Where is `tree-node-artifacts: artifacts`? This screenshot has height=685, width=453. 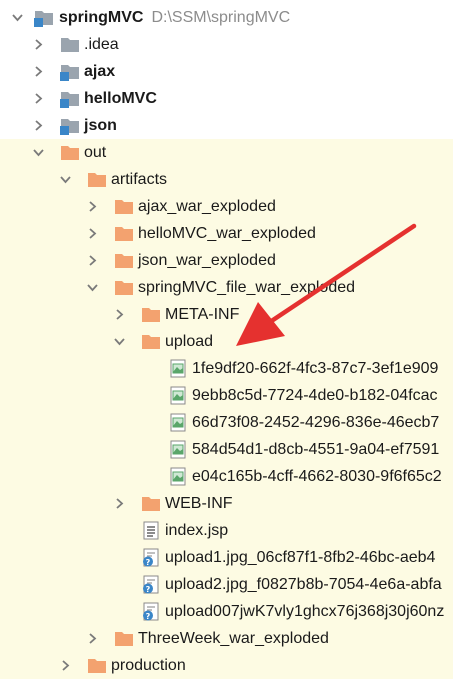 tree-node-artifacts: artifacts is located at coordinates (226, 179).